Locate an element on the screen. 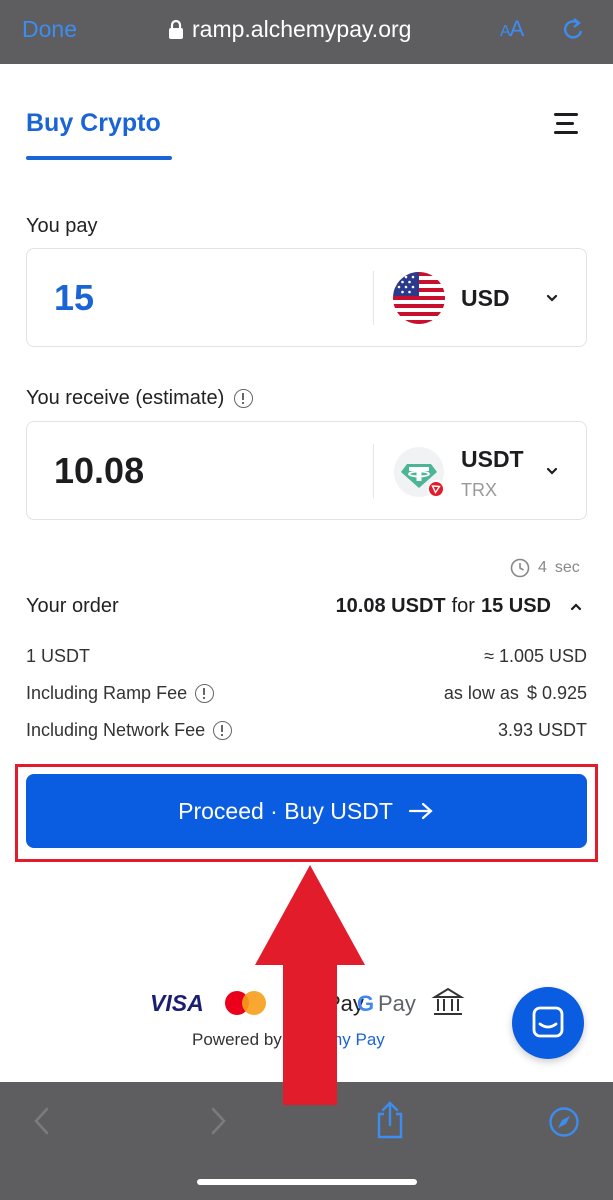  text-size-large: A is located at coordinates (517, 28).